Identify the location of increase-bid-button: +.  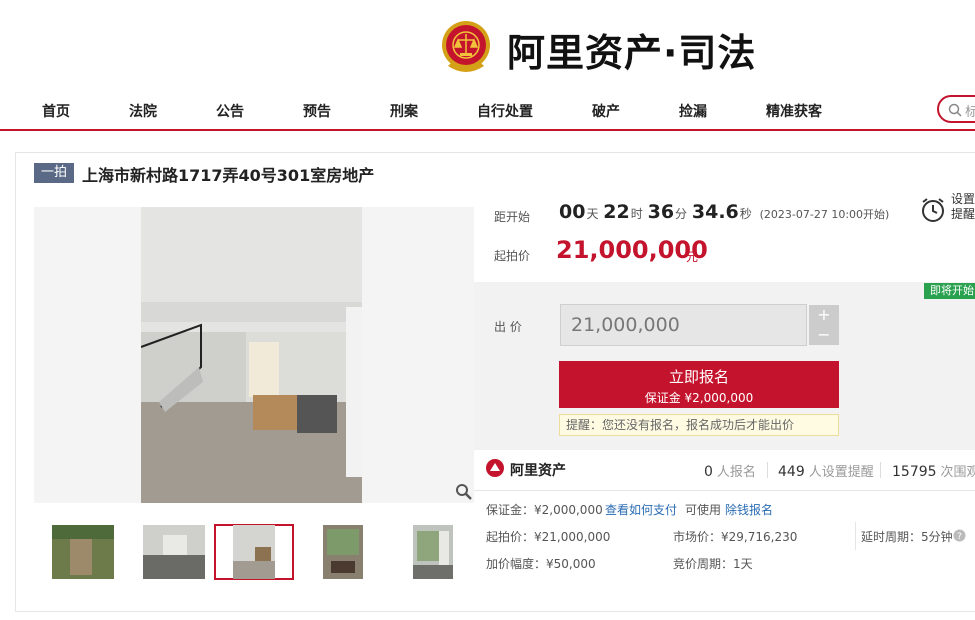
(824, 315).